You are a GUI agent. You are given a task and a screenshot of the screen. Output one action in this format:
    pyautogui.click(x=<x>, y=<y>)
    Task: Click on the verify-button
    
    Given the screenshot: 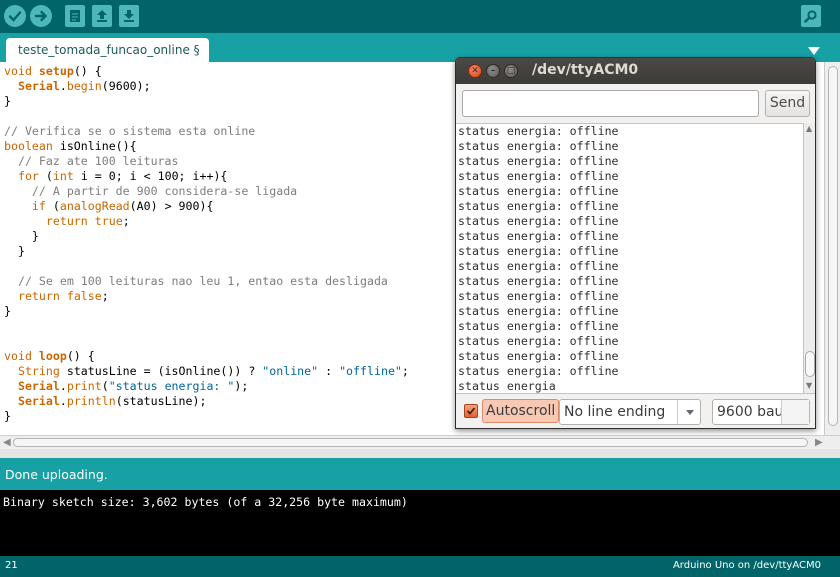 What is the action you would take?
    pyautogui.click(x=15, y=16)
    